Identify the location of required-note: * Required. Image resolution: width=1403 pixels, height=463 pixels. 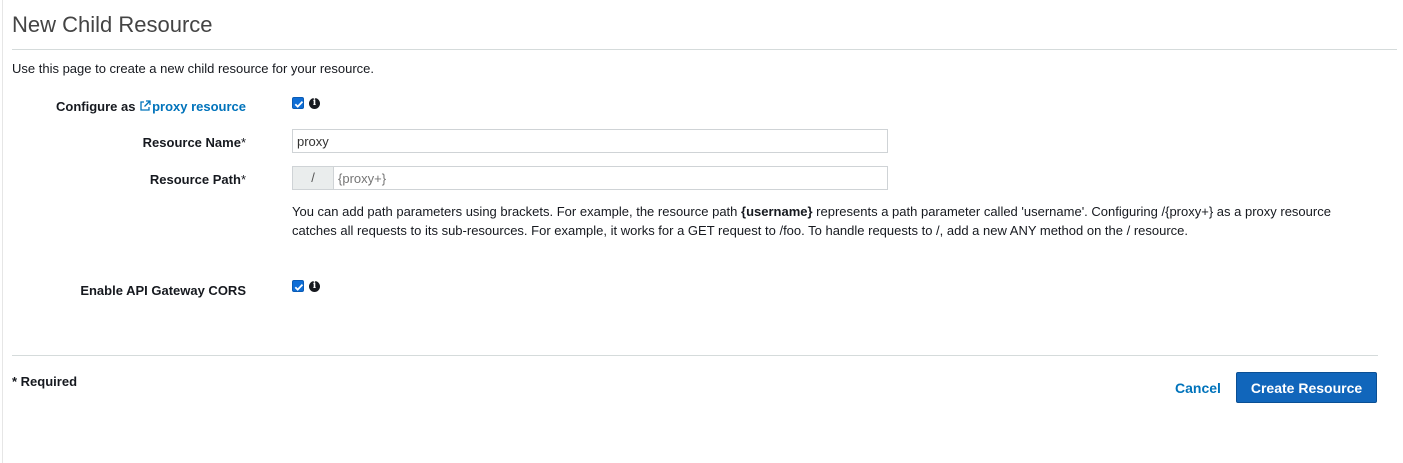
(45, 381).